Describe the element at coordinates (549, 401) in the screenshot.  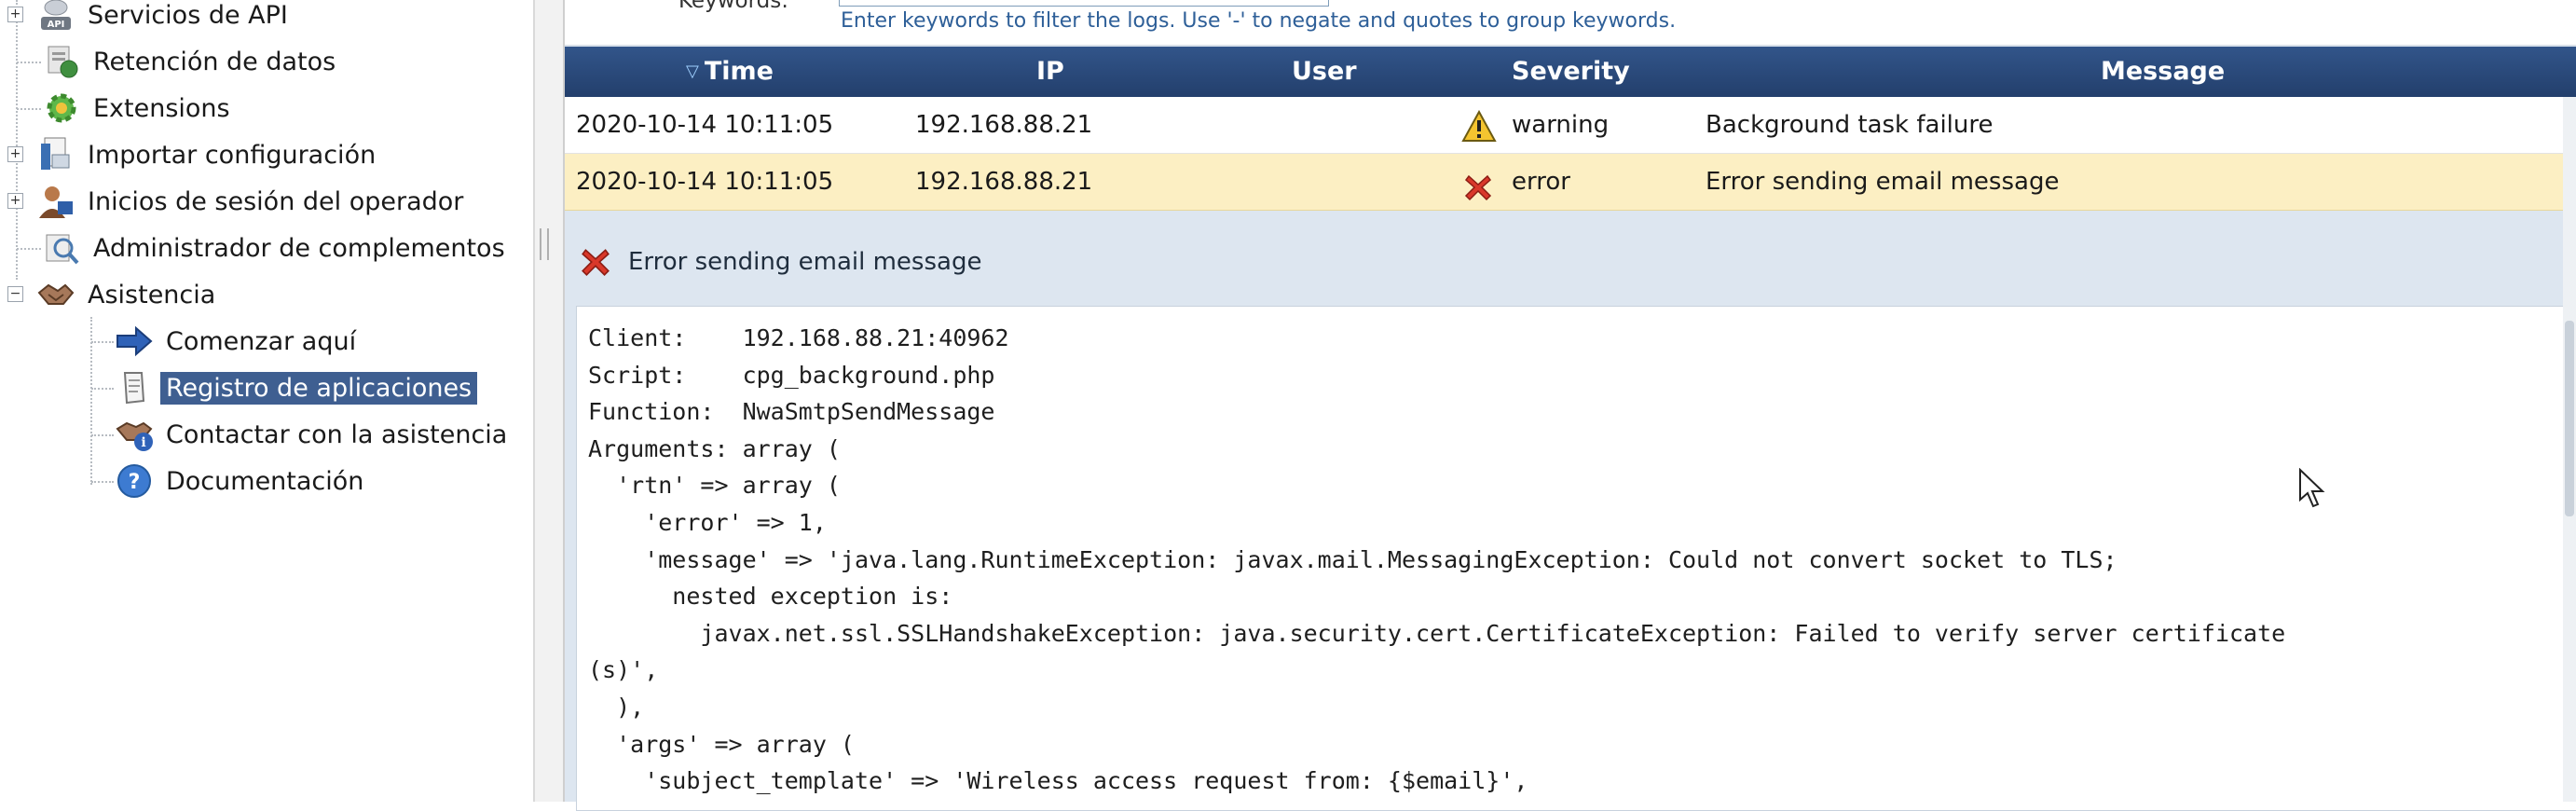
I see `panel-splitter` at that location.